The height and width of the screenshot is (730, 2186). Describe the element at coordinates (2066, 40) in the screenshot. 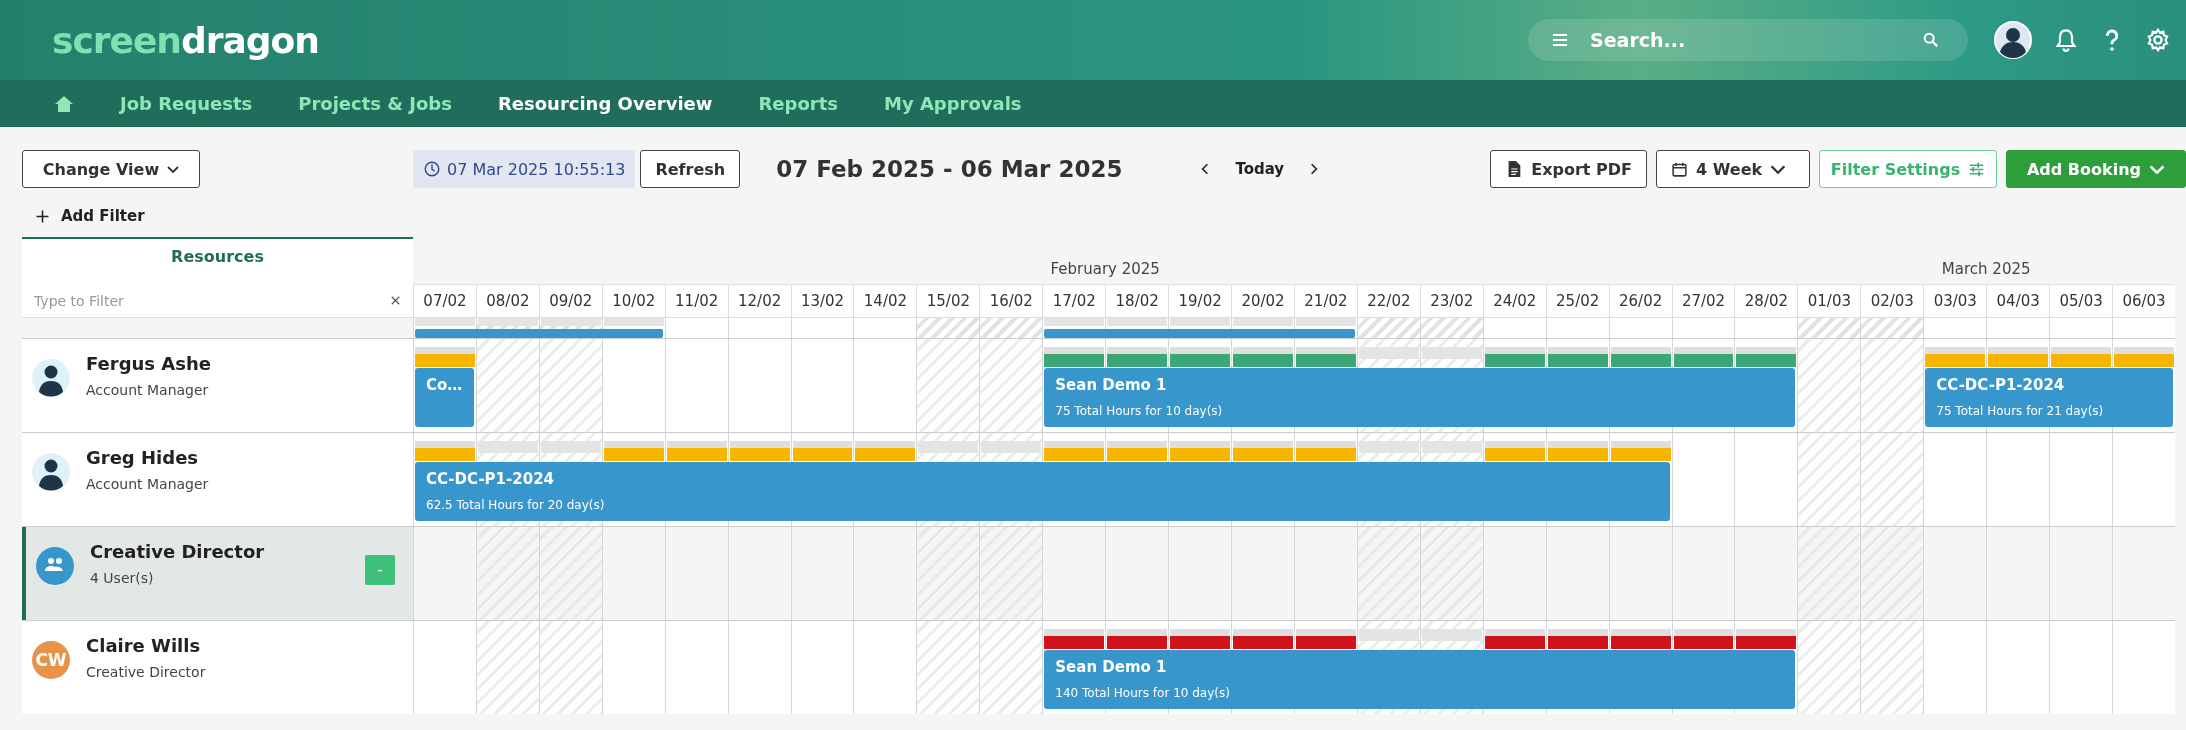

I see `bell-icon` at that location.